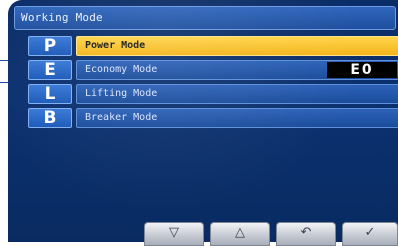 The image size is (398, 246). Describe the element at coordinates (121, 93) in the screenshot. I see `mode-label-lifting: Lifting Mode` at that location.